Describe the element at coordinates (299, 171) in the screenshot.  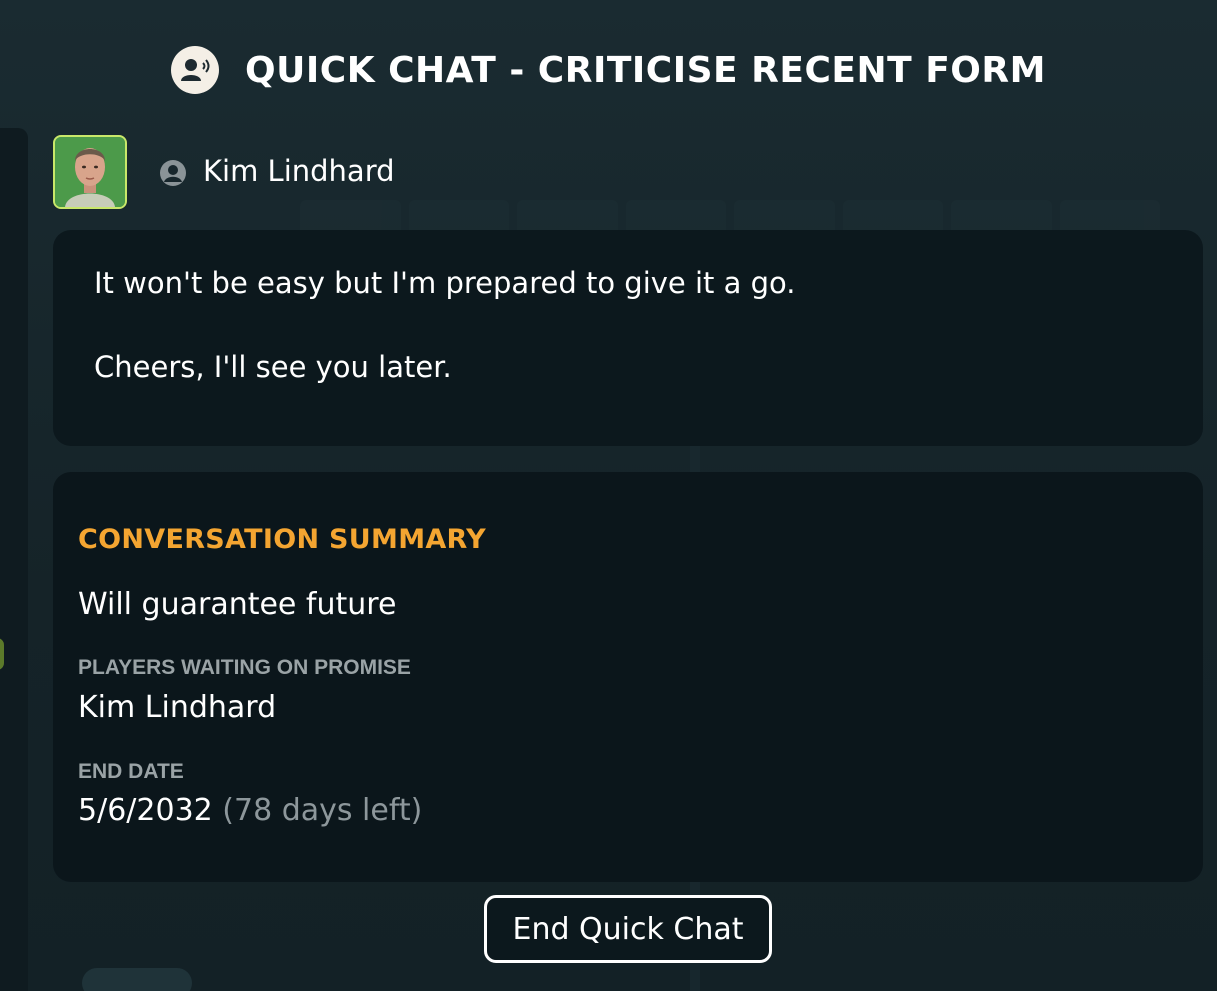
I see `speaker-name: Kim Lindhard` at that location.